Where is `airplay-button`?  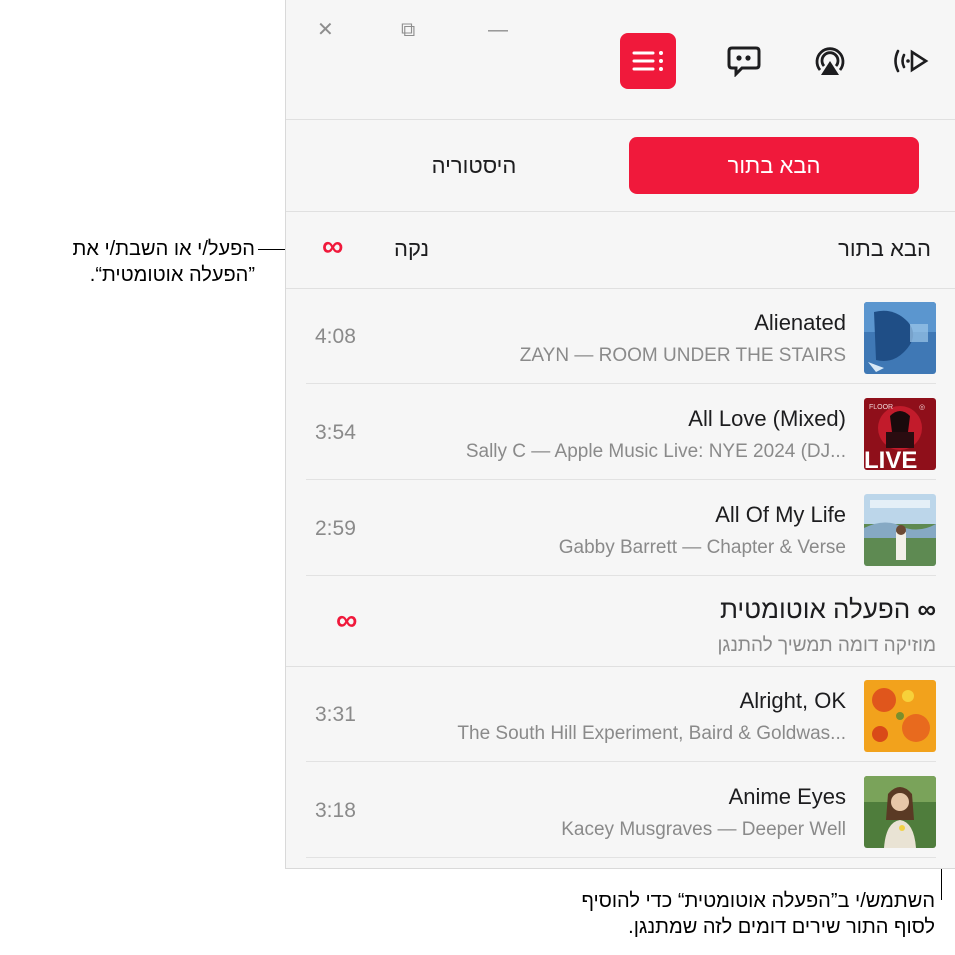 airplay-button is located at coordinates (830, 61).